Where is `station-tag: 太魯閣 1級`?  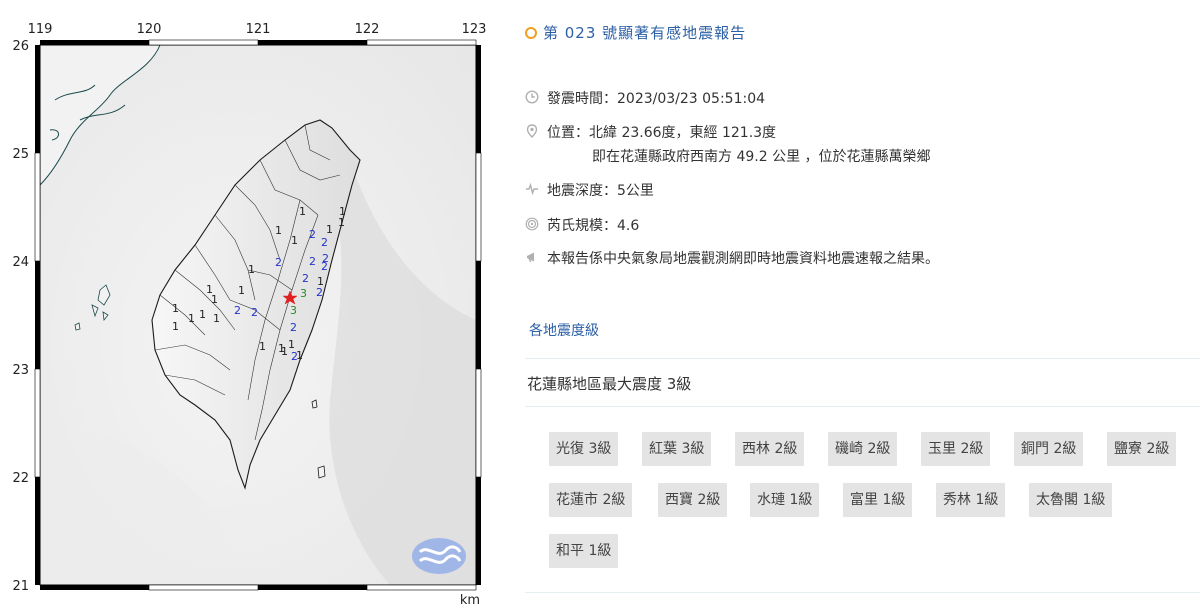
station-tag: 太魯閣 1級 is located at coordinates (1071, 500).